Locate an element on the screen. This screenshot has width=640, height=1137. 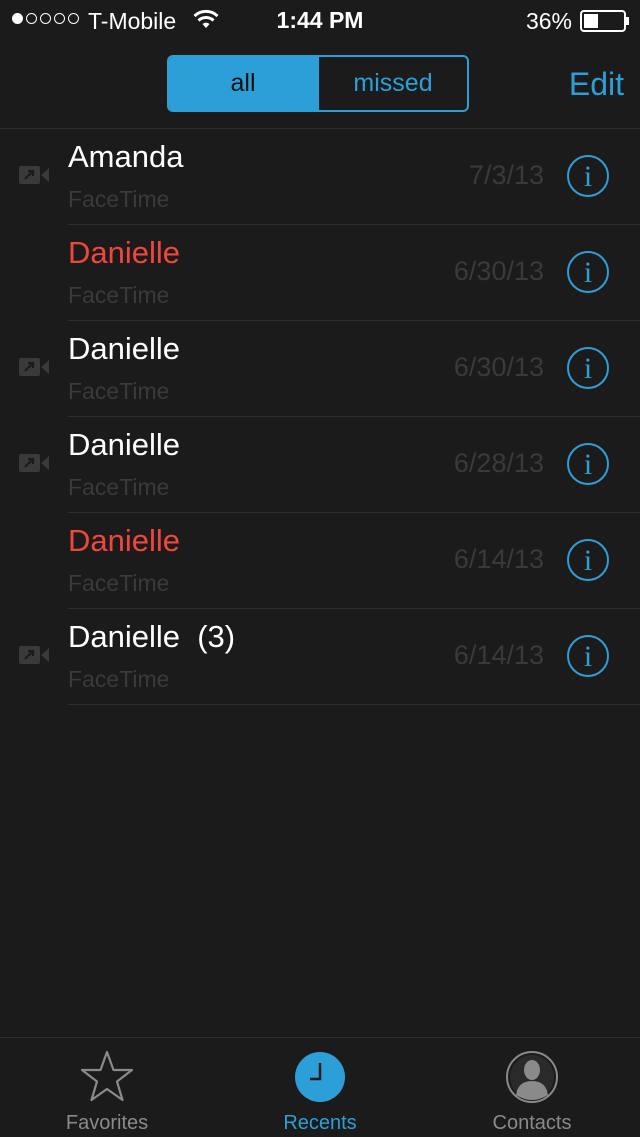
battery-percentage: 36% is located at coordinates (548, 21).